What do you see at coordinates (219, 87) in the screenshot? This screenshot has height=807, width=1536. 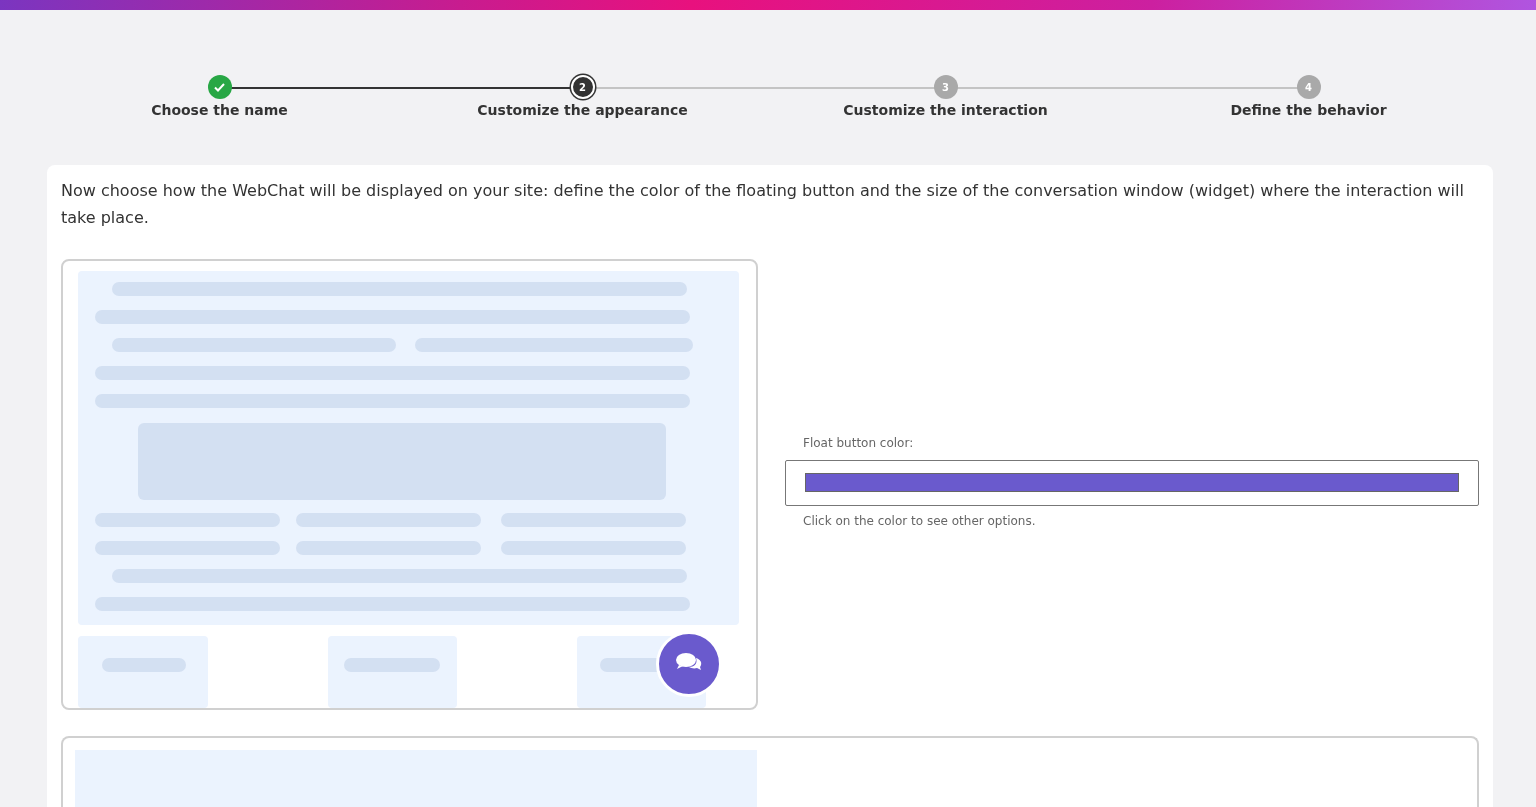 I see `check-icon` at bounding box center [219, 87].